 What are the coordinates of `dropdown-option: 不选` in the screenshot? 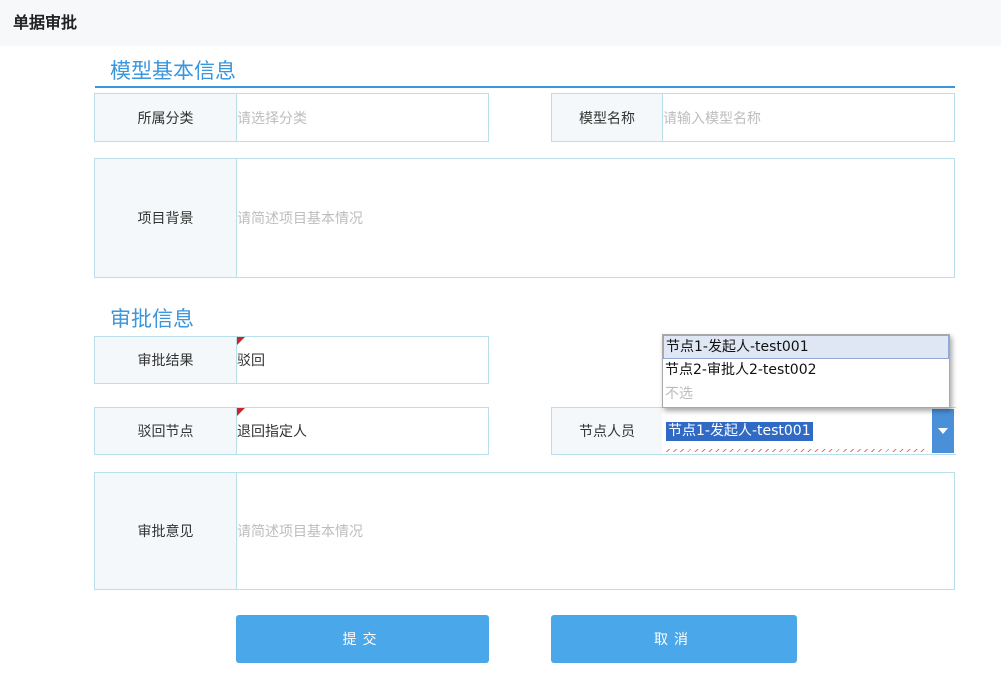 It's located at (806, 395).